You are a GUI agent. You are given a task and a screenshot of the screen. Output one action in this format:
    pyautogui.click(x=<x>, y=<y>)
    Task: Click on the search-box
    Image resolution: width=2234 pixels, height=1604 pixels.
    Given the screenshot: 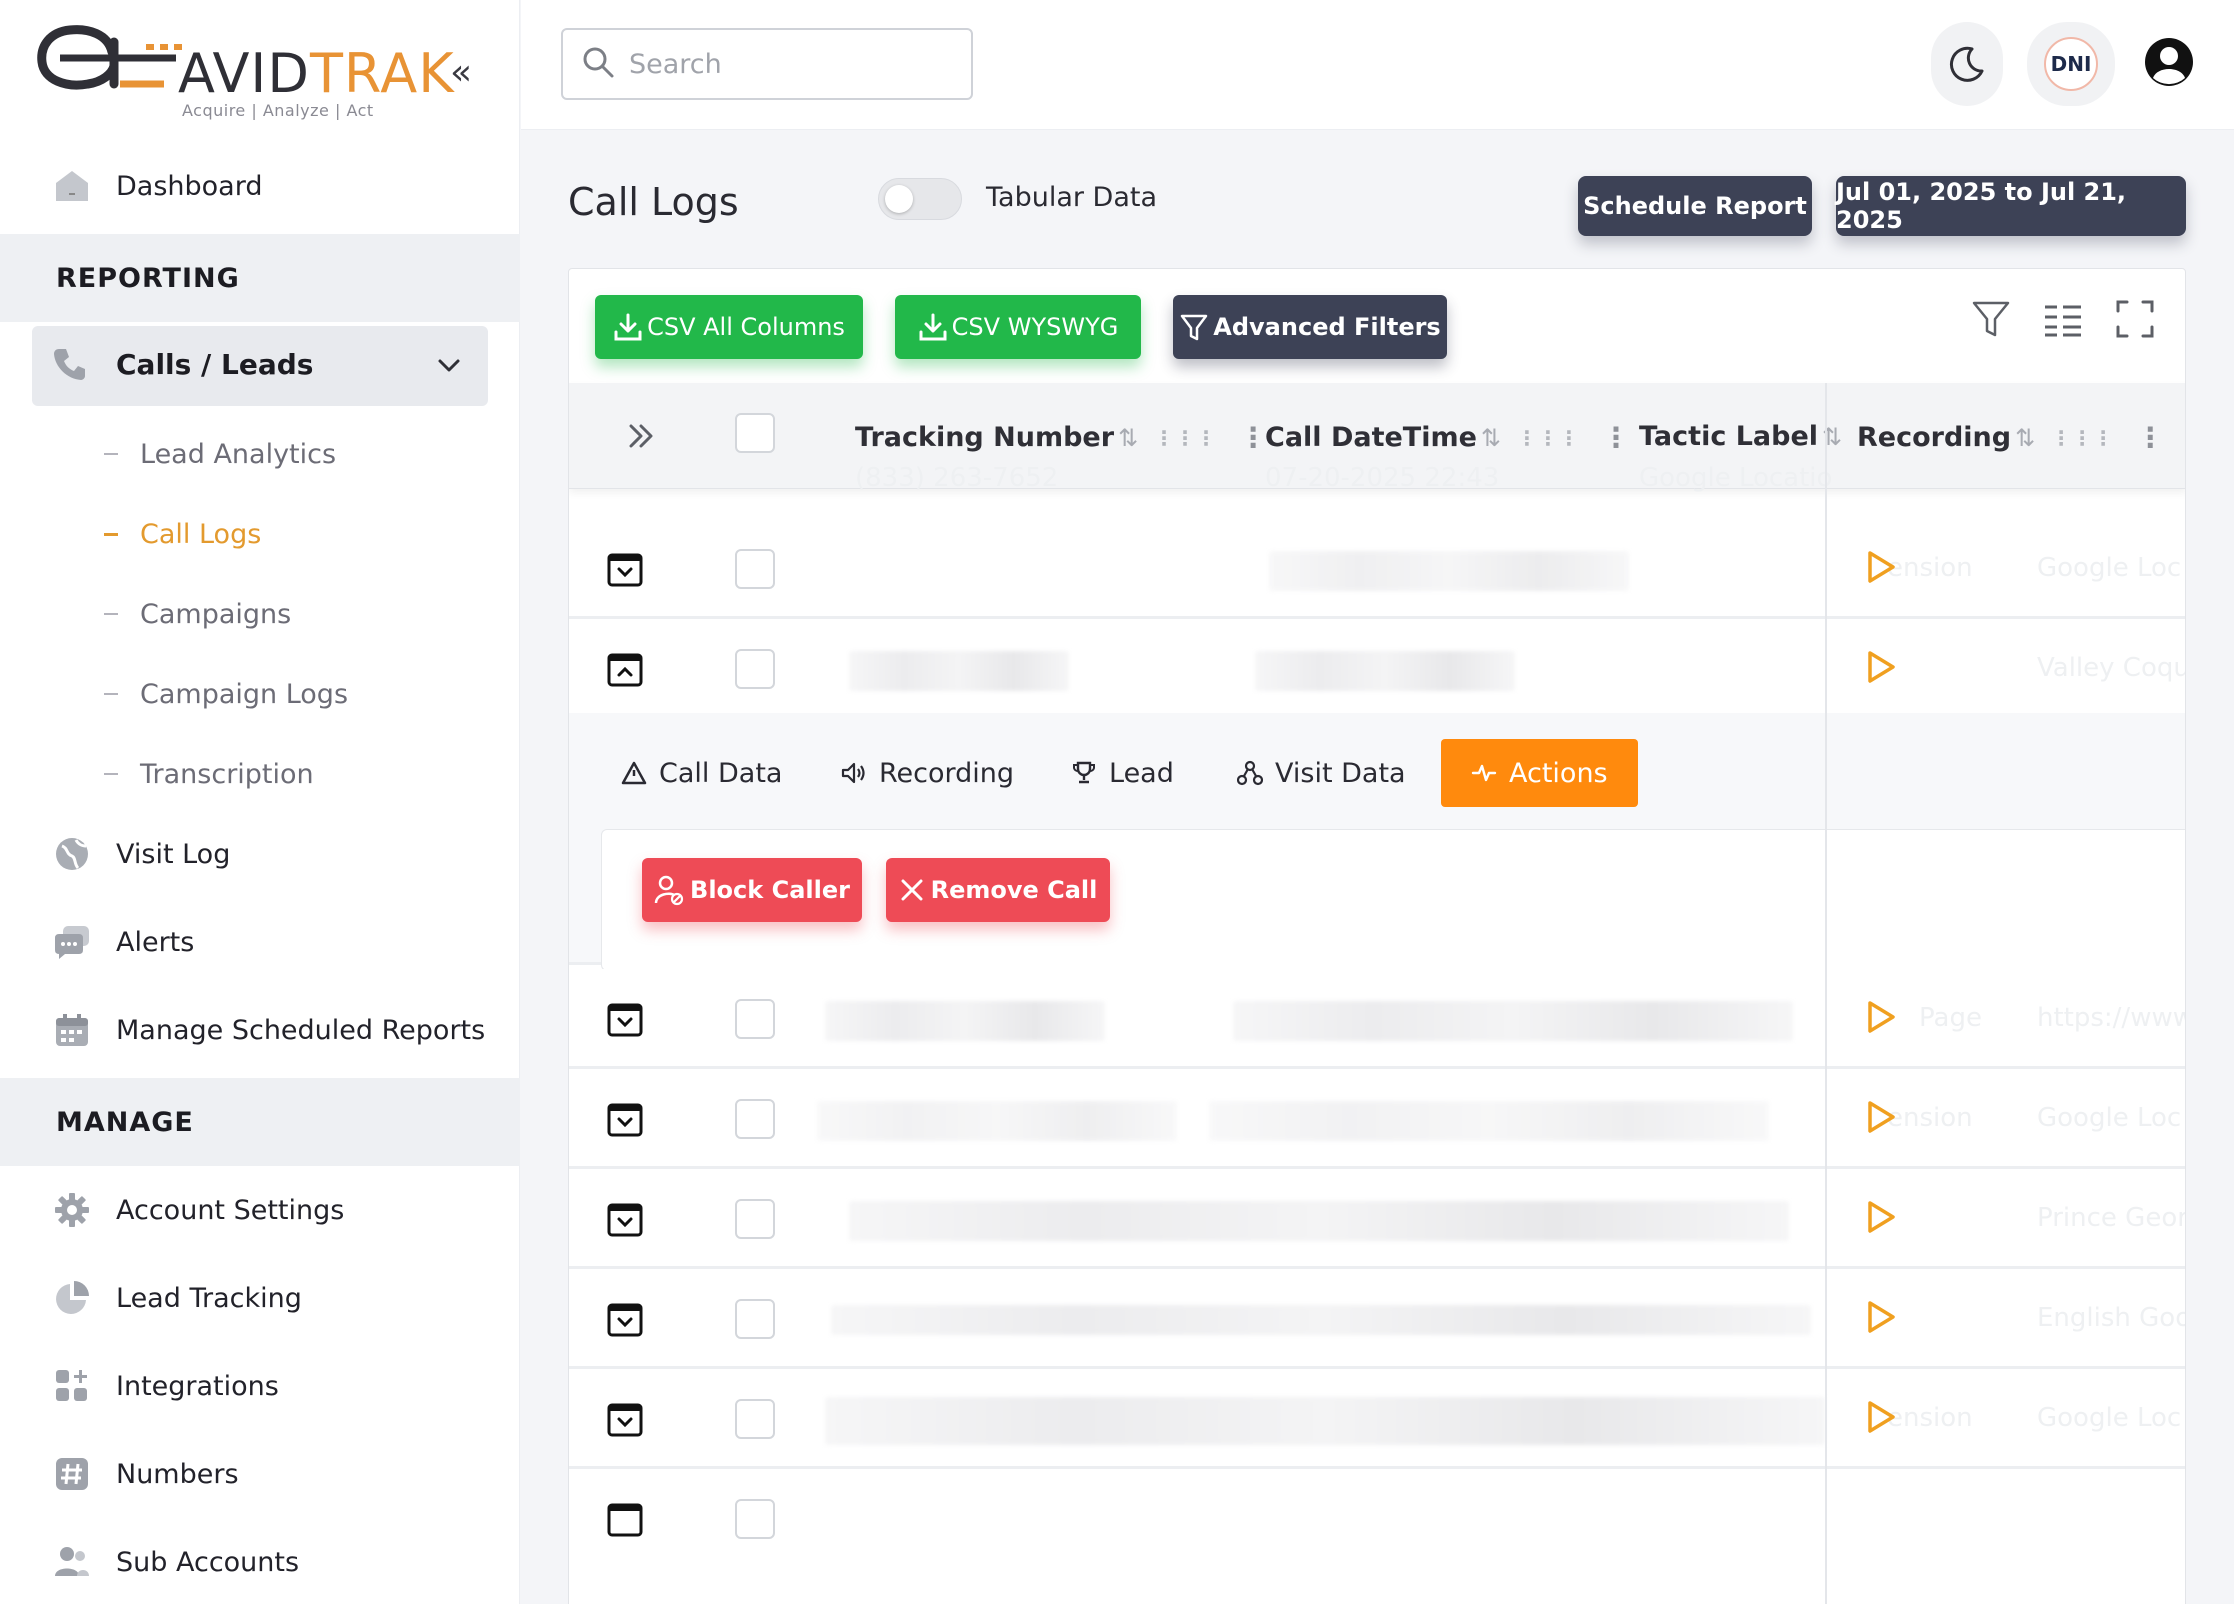 What is the action you would take?
    pyautogui.click(x=767, y=64)
    